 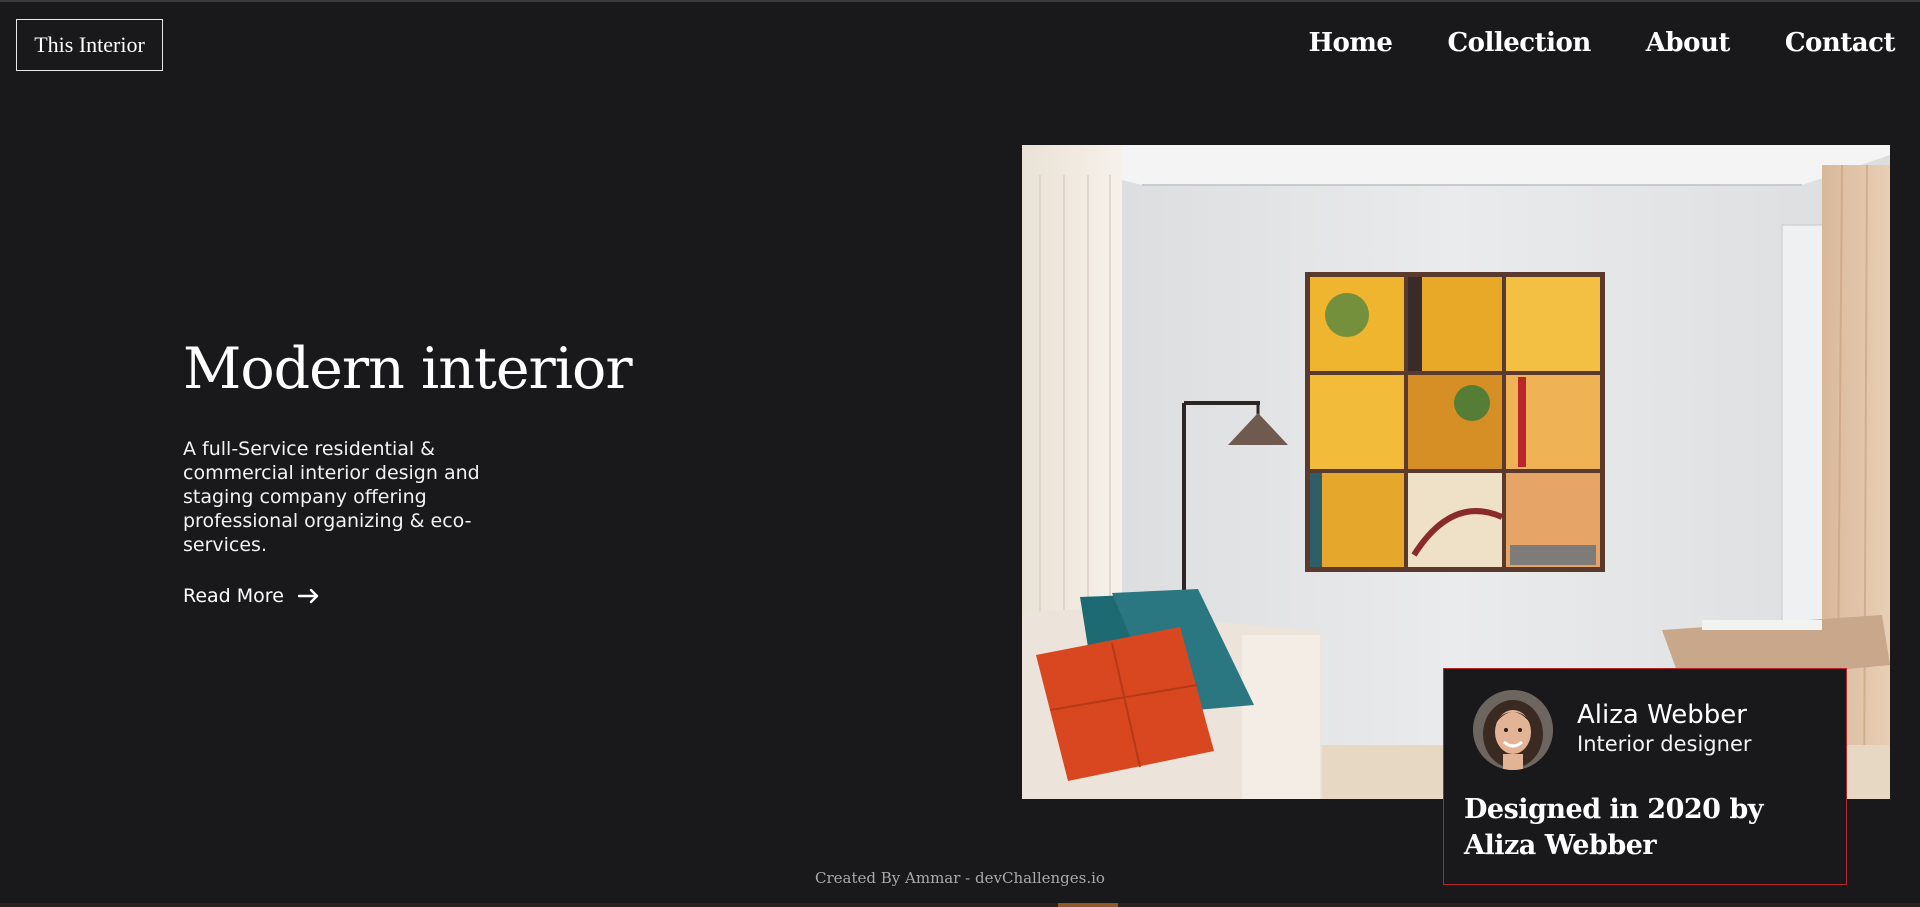 I want to click on read-more-link: Read More, so click(x=251, y=596).